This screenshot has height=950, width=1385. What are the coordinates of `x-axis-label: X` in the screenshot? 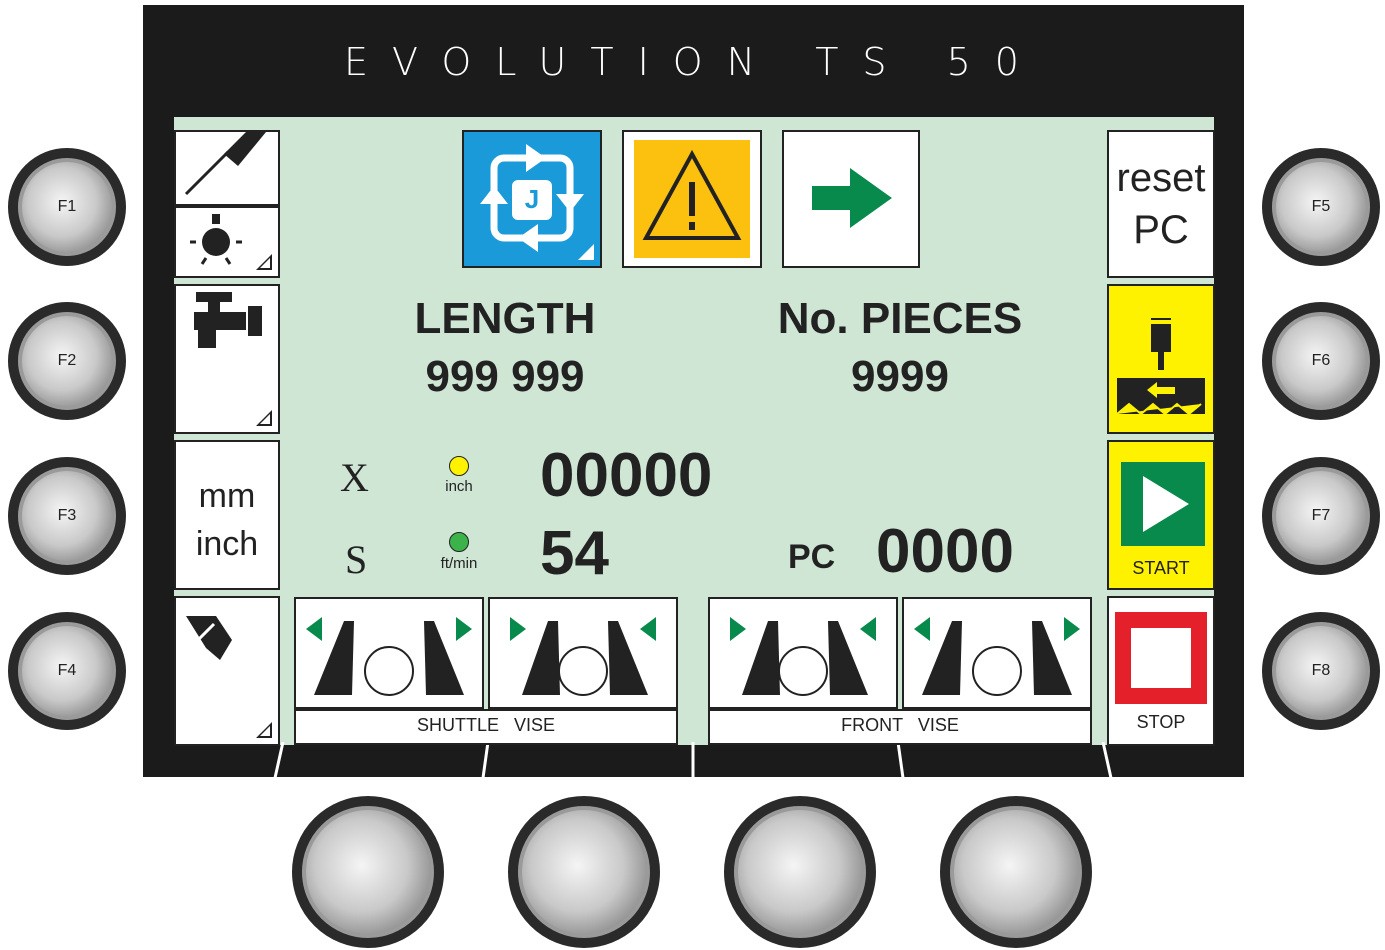 It's located at (354, 477).